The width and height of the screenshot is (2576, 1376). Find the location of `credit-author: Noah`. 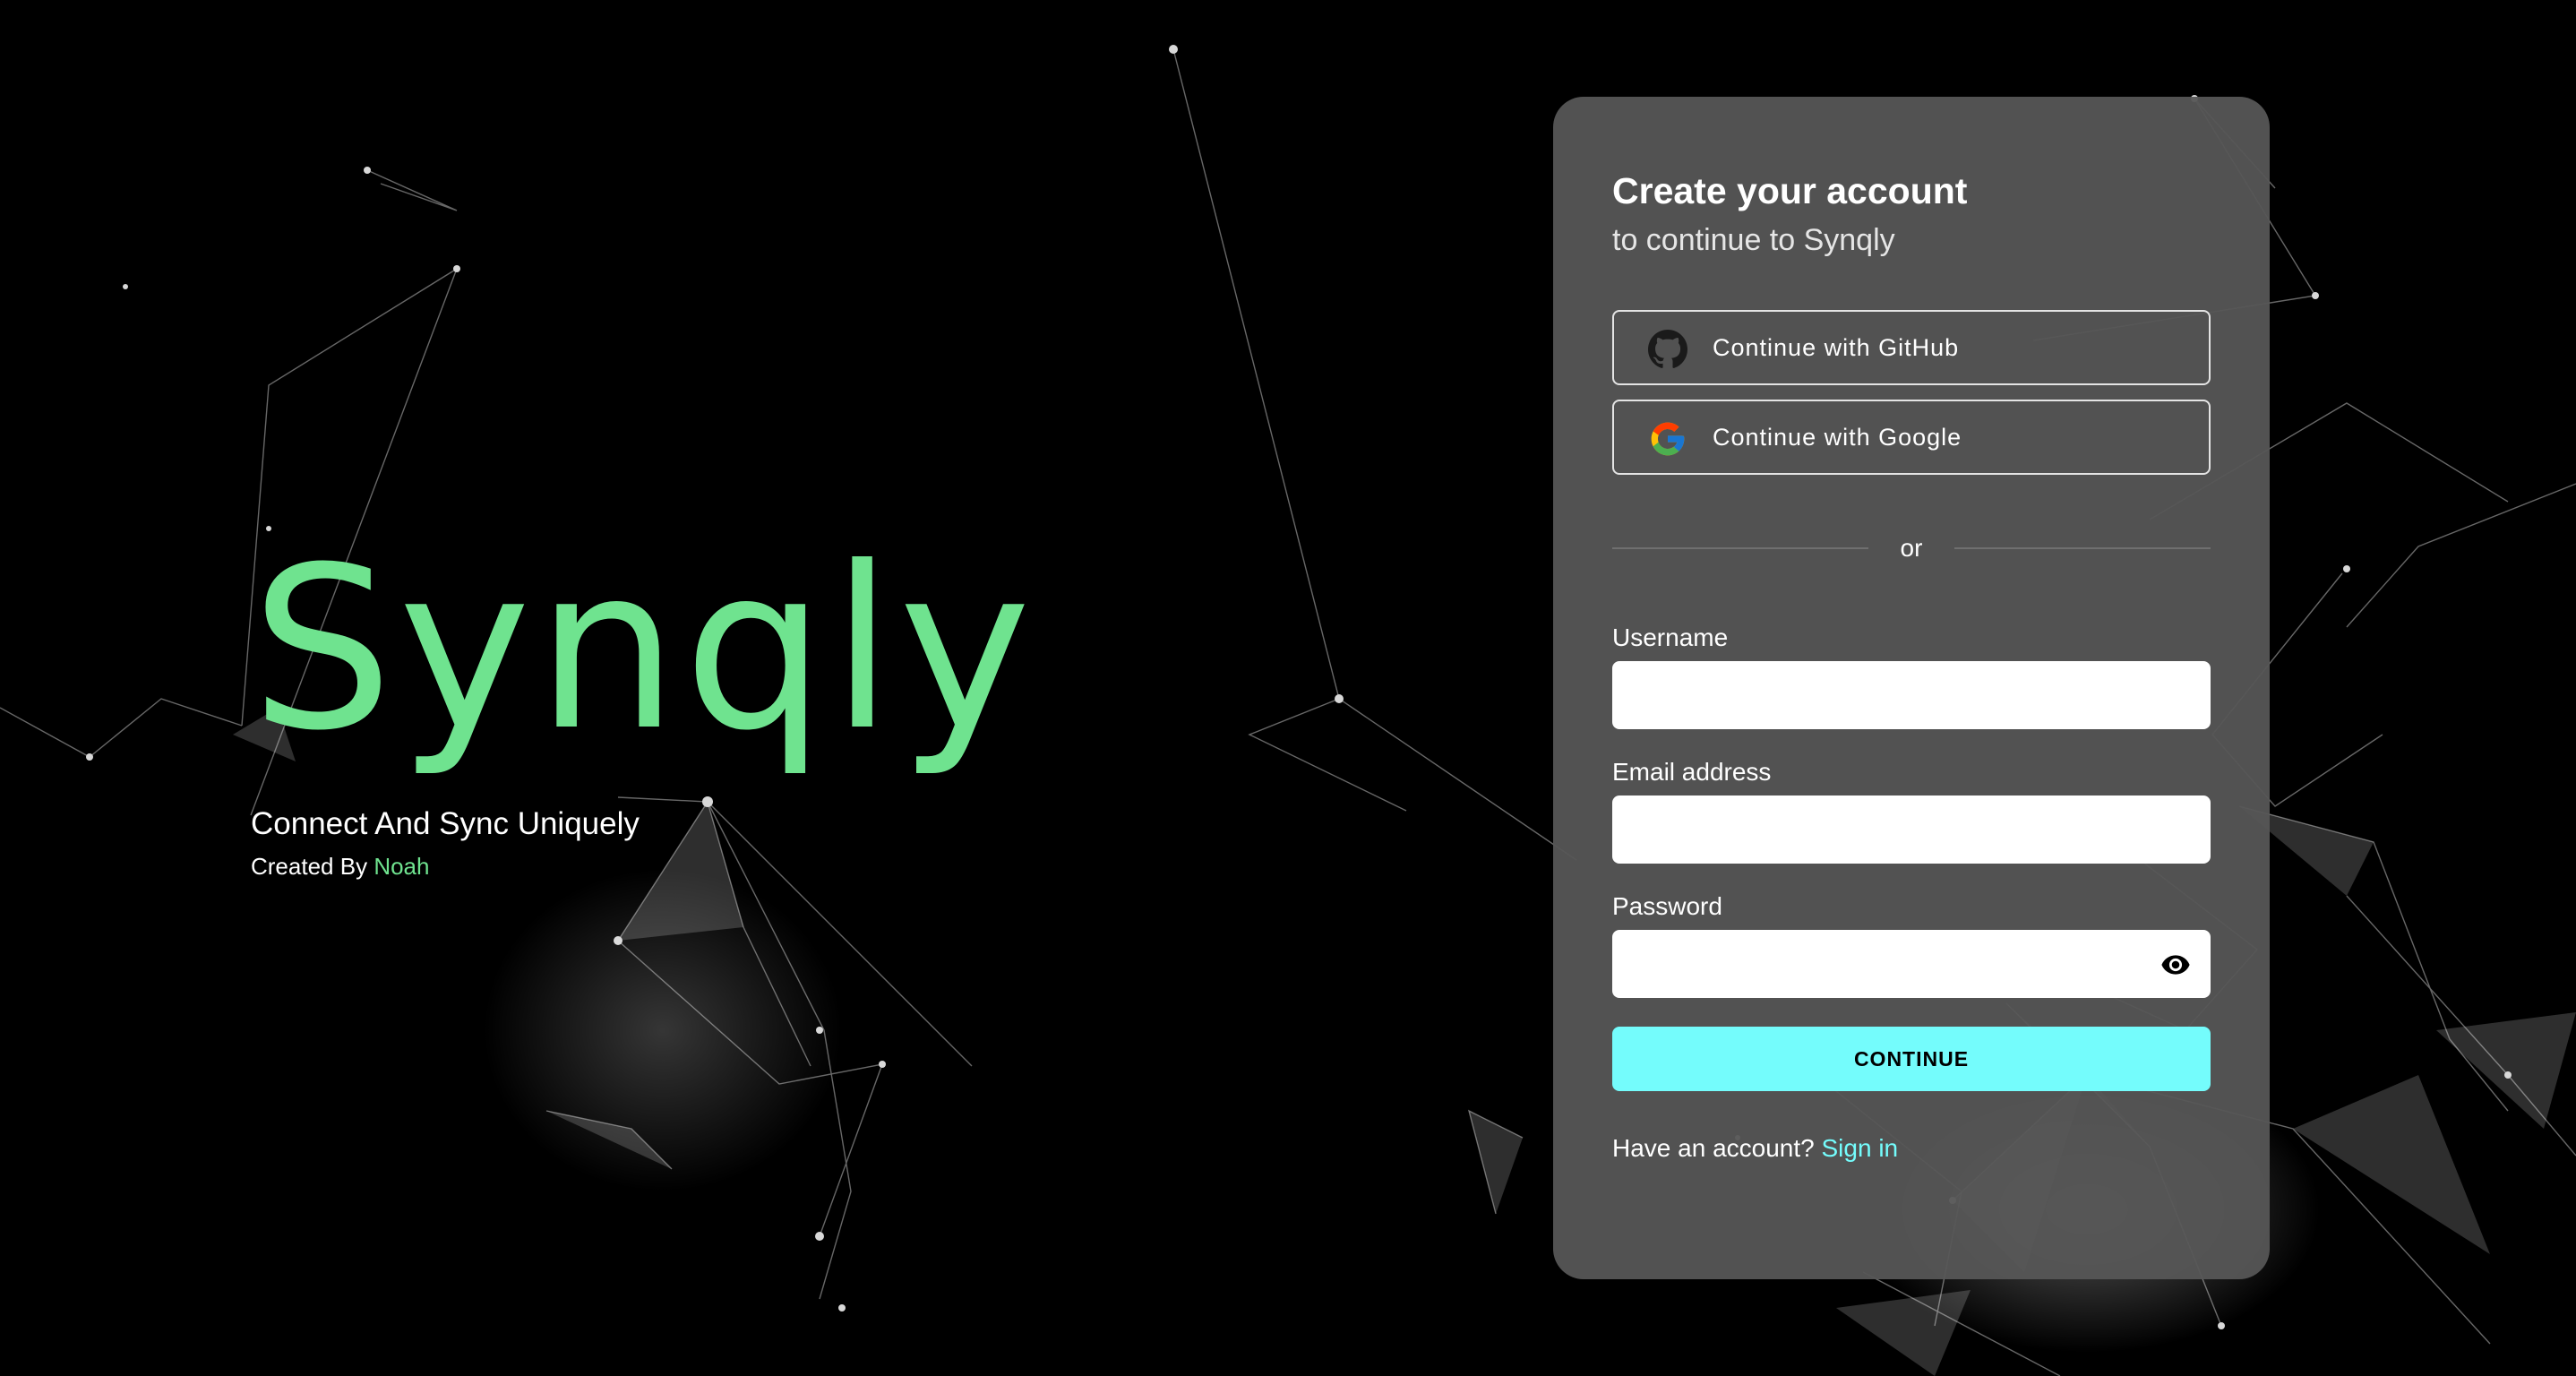

credit-author: Noah is located at coordinates (402, 866).